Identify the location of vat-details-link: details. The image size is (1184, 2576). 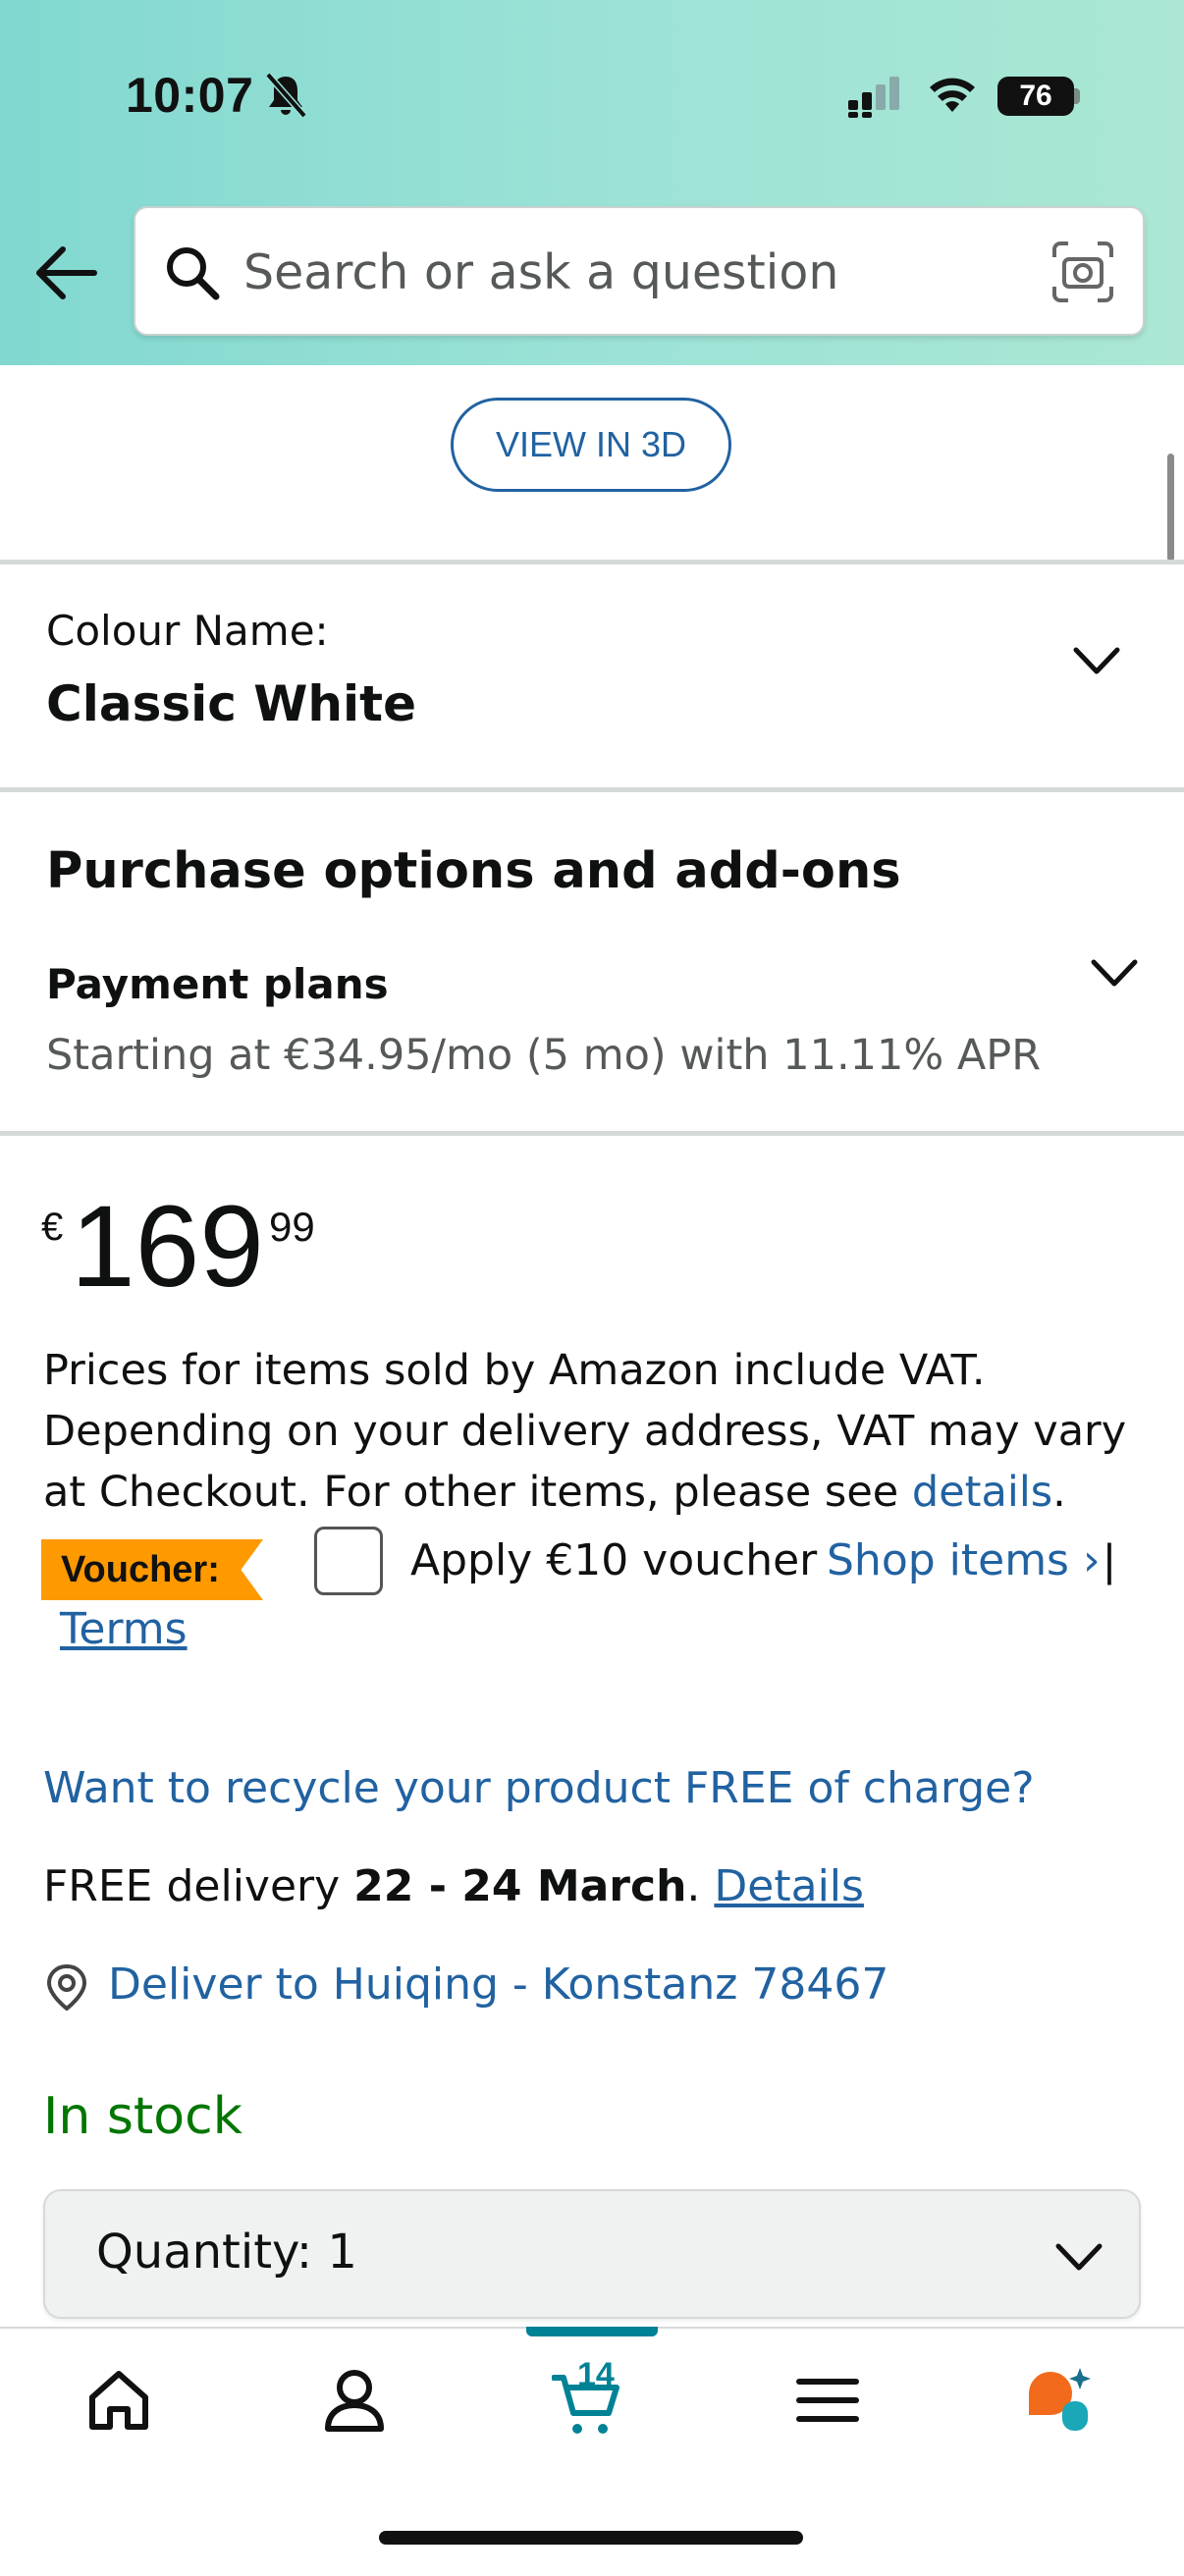
(982, 1492).